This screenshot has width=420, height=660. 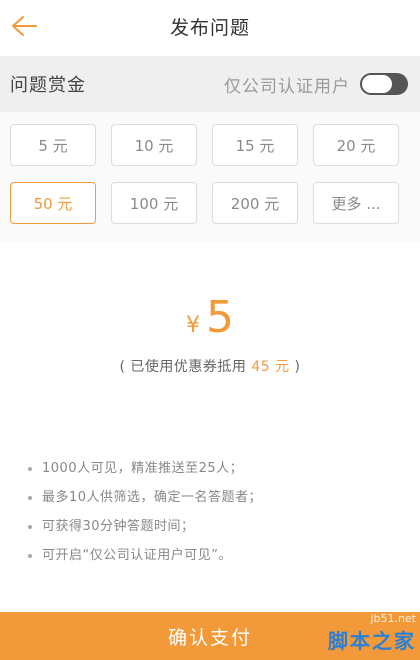 I want to click on page-title: 发布问题, so click(x=209, y=27).